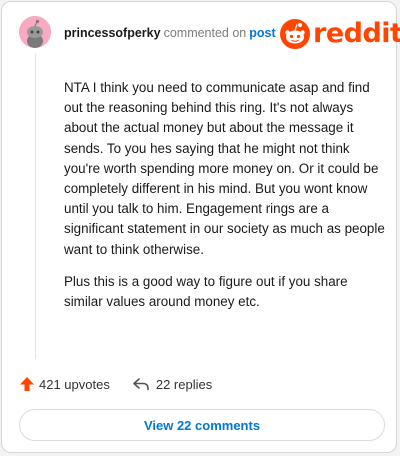  Describe the element at coordinates (35, 206) in the screenshot. I see `thread-line` at that location.